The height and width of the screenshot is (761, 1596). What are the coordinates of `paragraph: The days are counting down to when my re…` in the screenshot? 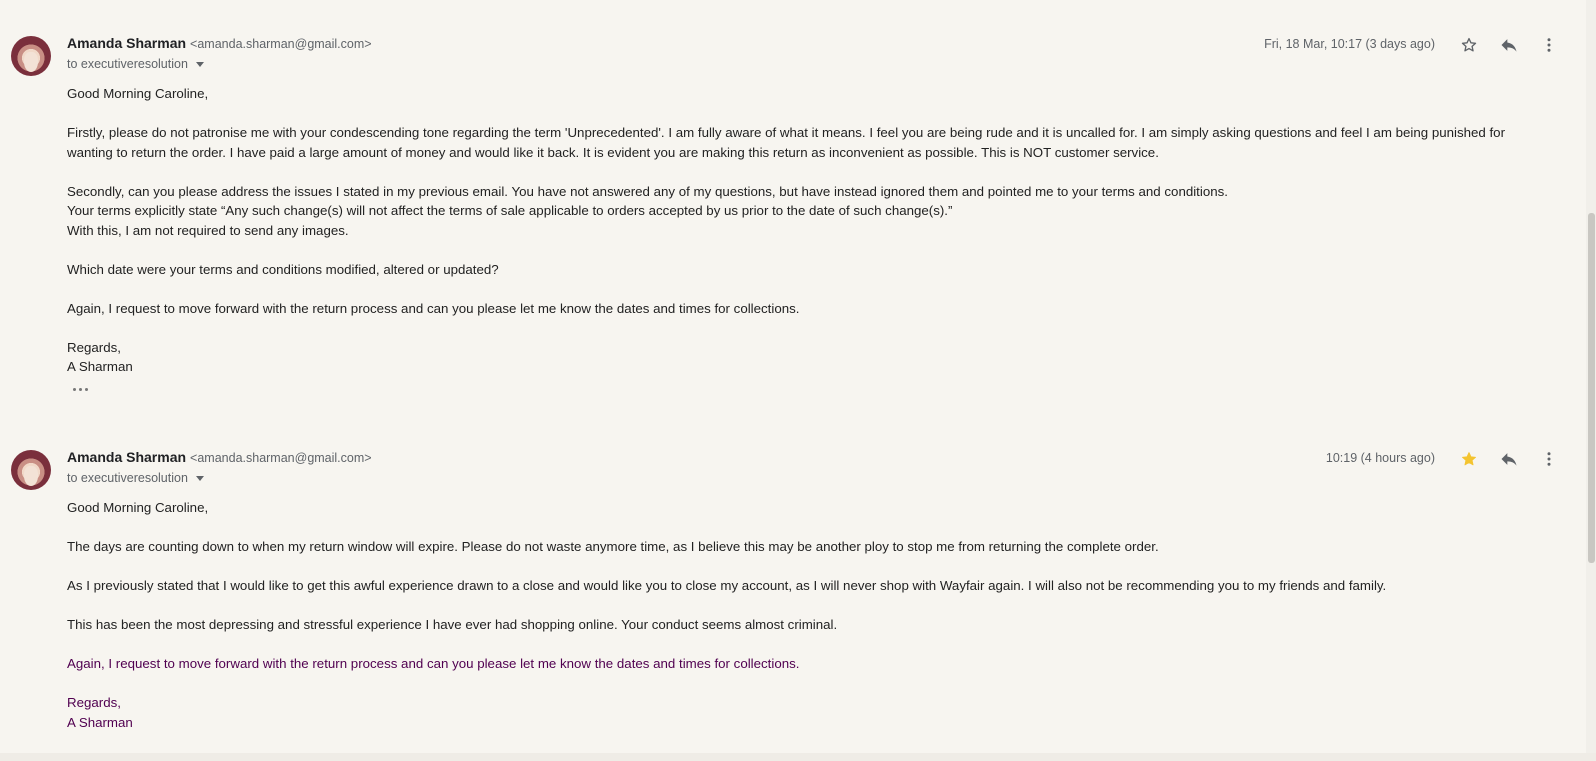 It's located at (613, 546).